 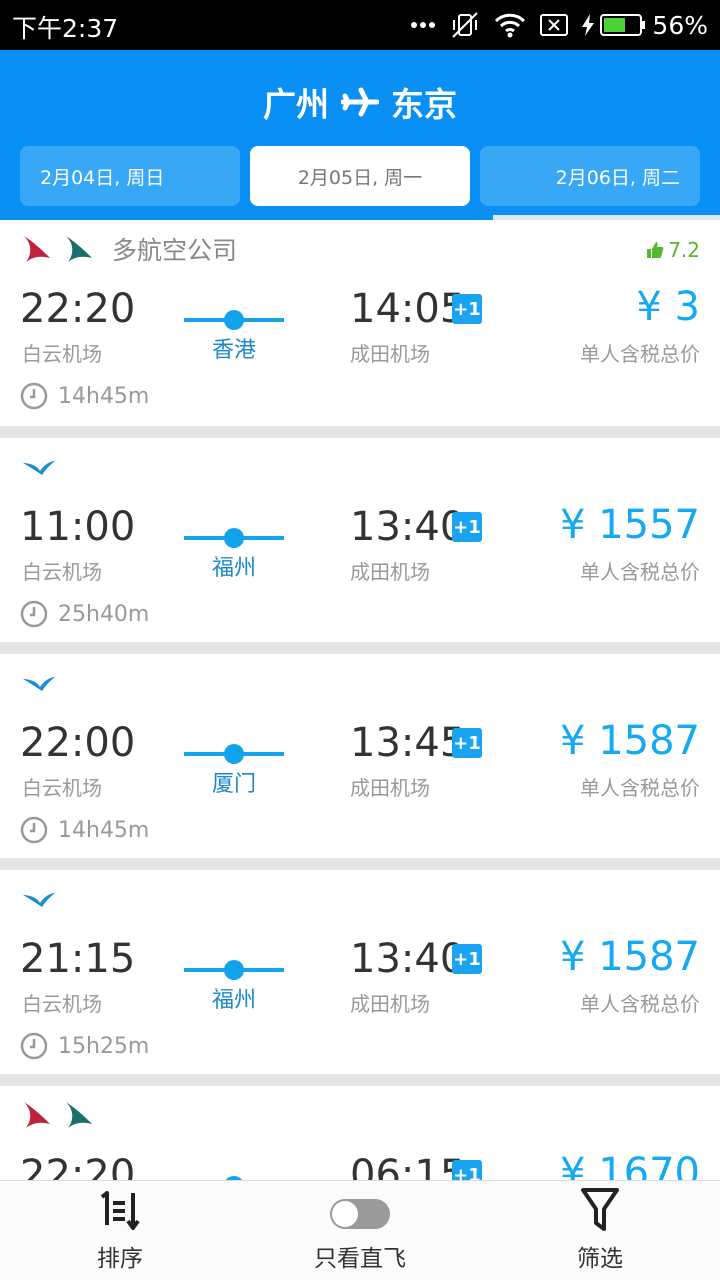 I want to click on wifi-icon, so click(x=510, y=25).